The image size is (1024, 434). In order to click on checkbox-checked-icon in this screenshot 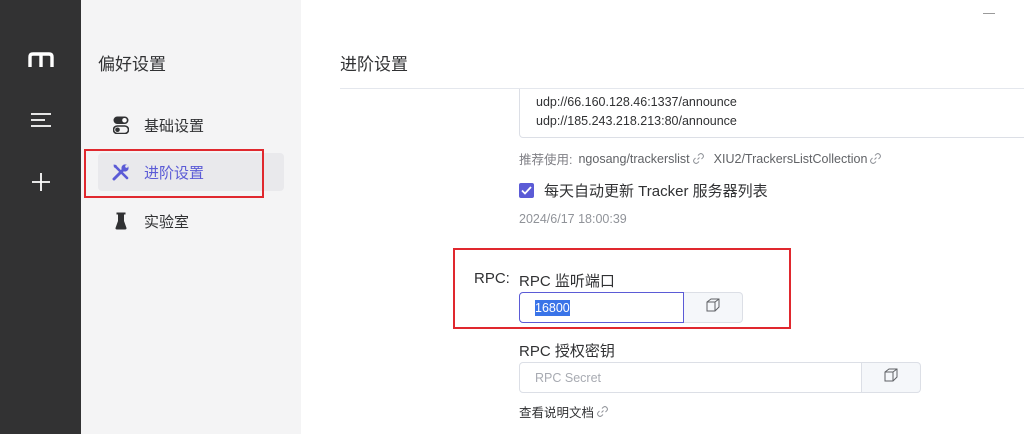, I will do `click(526, 190)`.